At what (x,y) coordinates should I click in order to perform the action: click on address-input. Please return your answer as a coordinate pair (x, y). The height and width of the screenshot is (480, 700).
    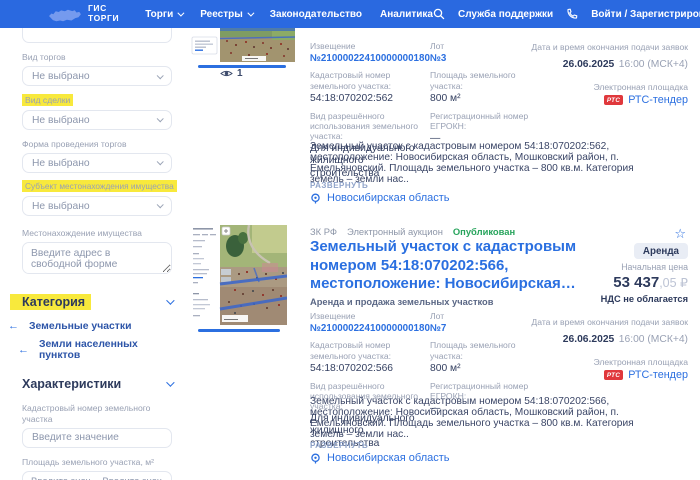
    Looking at the image, I should click on (97, 258).